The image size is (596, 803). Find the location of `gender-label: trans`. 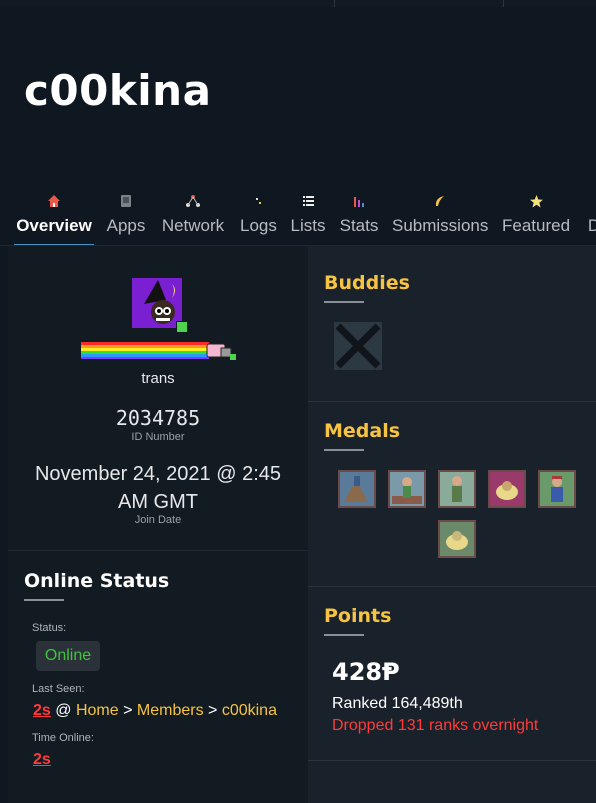

gender-label: trans is located at coordinates (158, 378).